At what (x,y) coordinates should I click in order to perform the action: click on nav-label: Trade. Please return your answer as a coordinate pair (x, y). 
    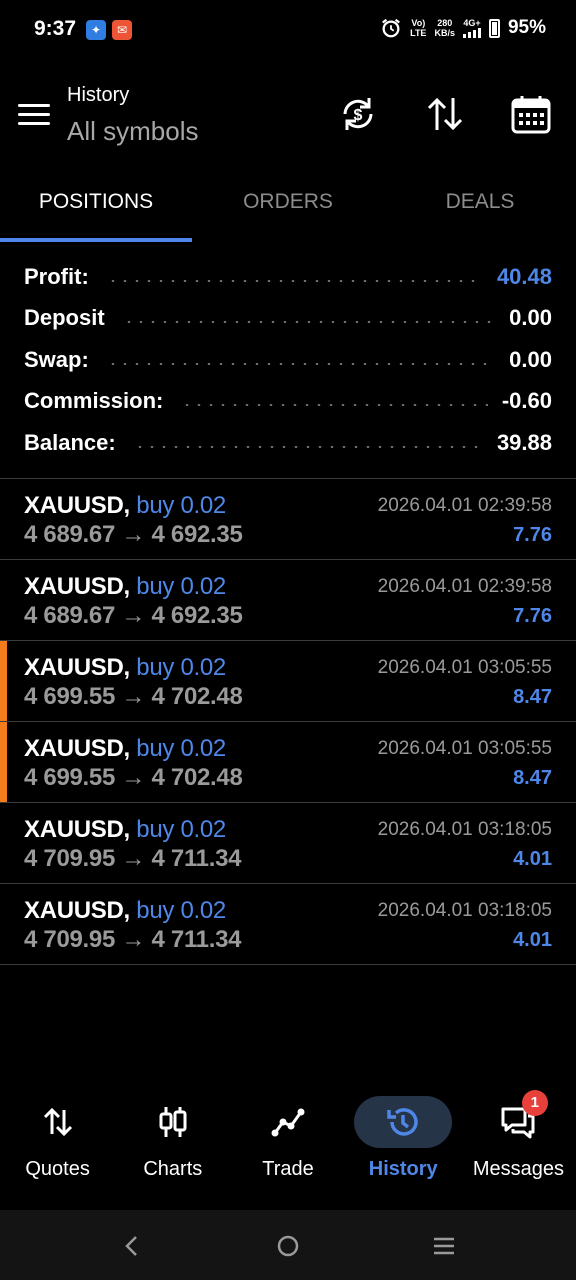
    Looking at the image, I should click on (288, 1169).